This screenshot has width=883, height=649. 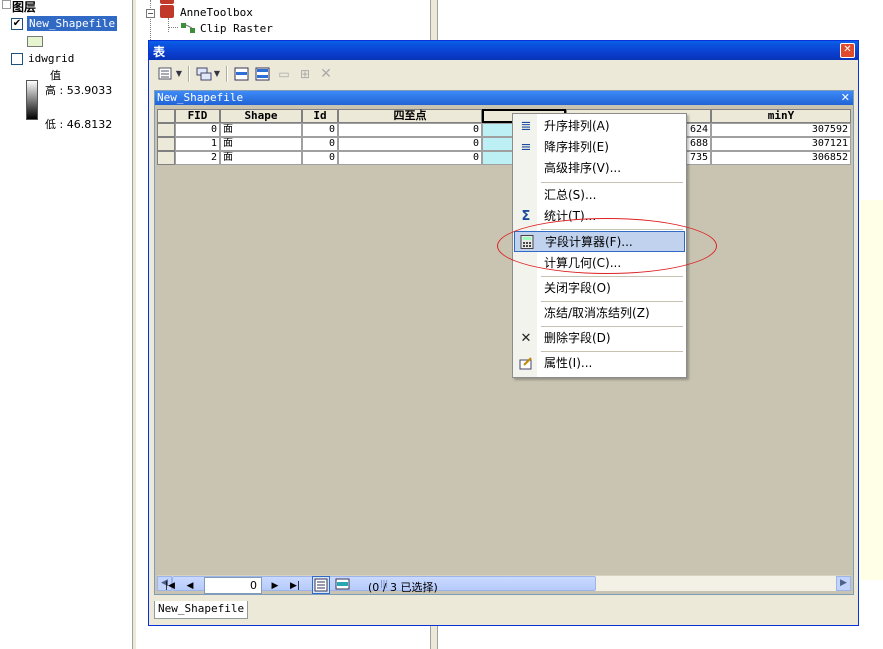 What do you see at coordinates (781, 158) in the screenshot?
I see `cell-miny: 306852` at bounding box center [781, 158].